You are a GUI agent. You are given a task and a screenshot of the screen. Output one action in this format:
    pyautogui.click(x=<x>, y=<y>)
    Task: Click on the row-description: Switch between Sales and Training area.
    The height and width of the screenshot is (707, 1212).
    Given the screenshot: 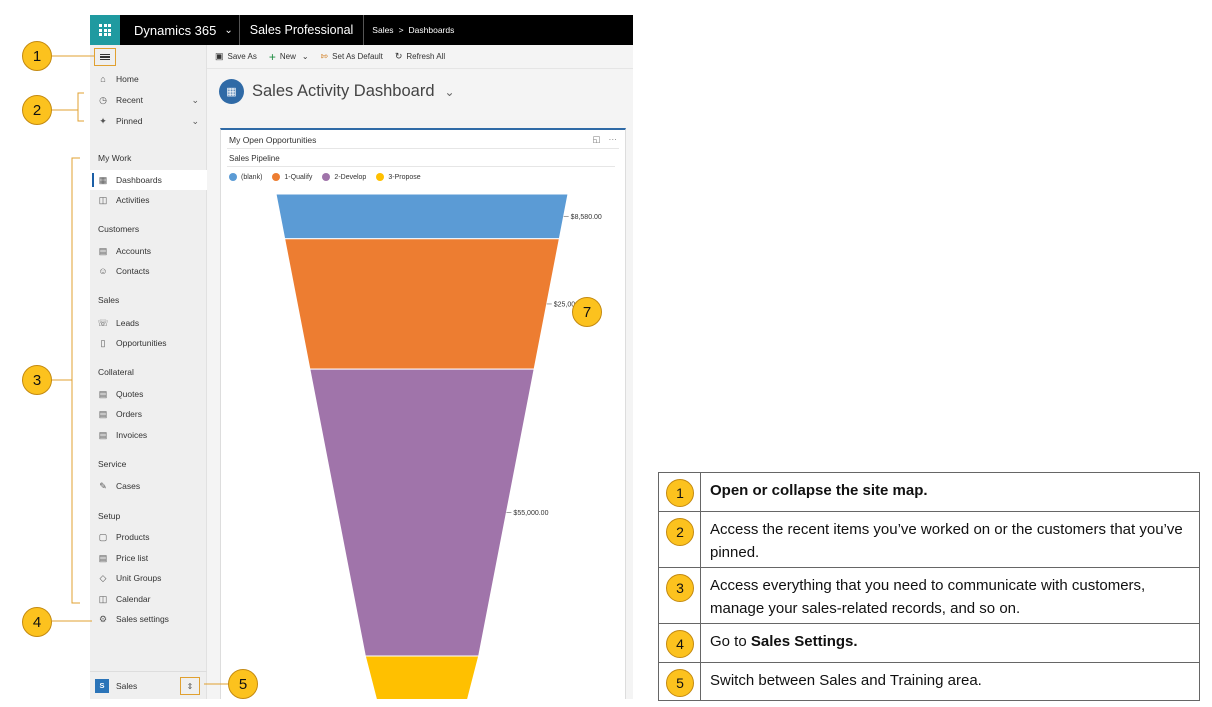 What is the action you would take?
    pyautogui.click(x=950, y=681)
    